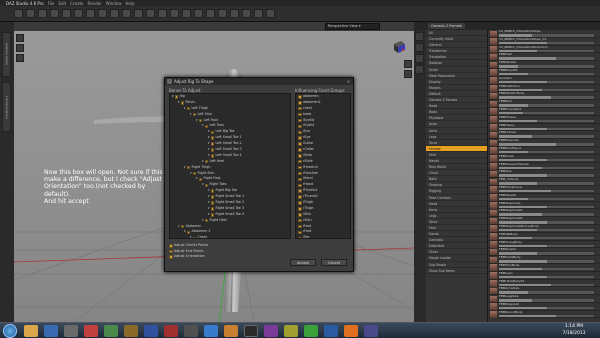 The height and width of the screenshot is (338, 600). Describe the element at coordinates (419, 58) in the screenshot. I see `surfaces-icon` at that location.